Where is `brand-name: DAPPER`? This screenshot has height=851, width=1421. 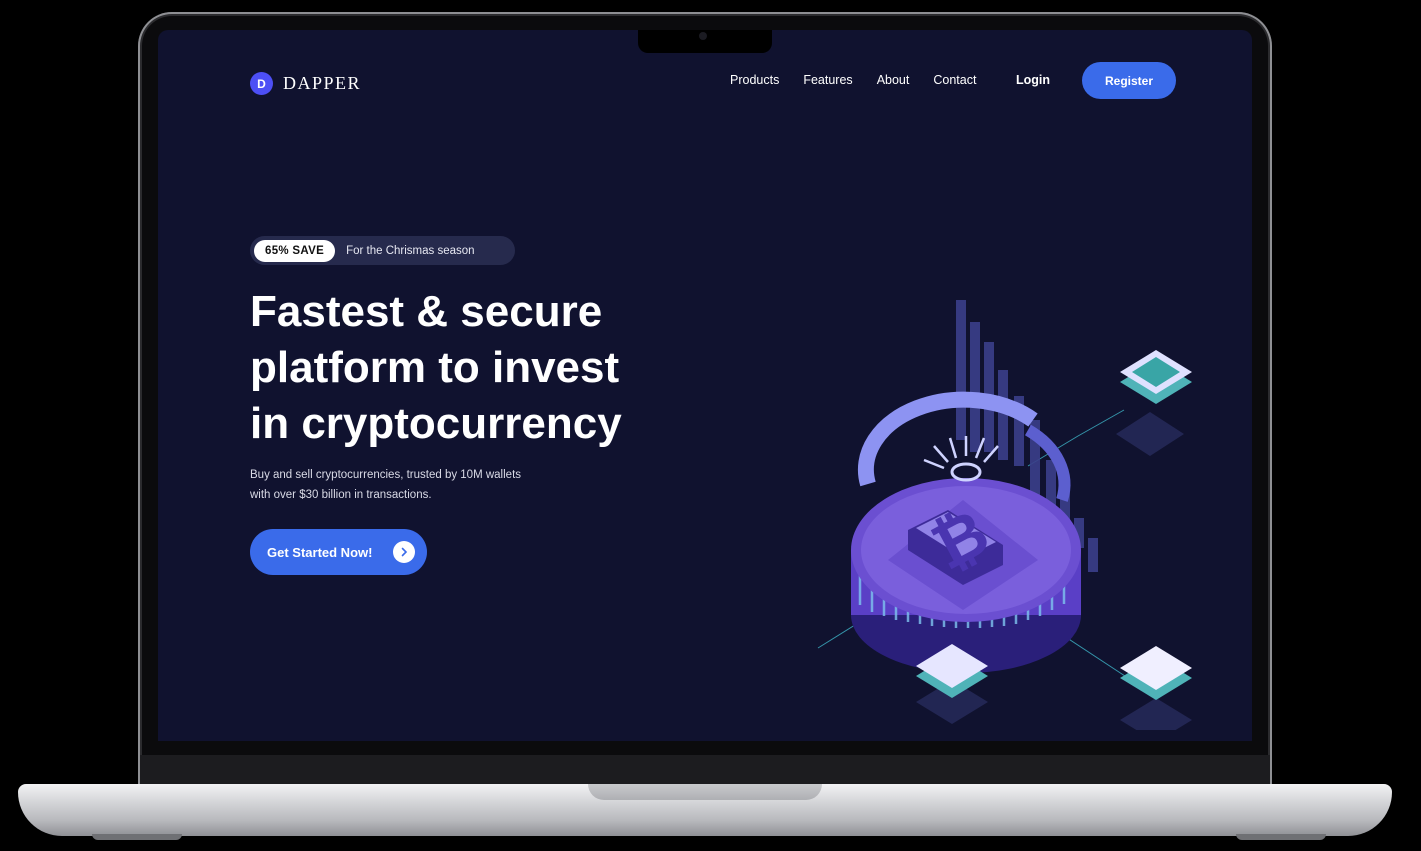
brand-name: DAPPER is located at coordinates (322, 83).